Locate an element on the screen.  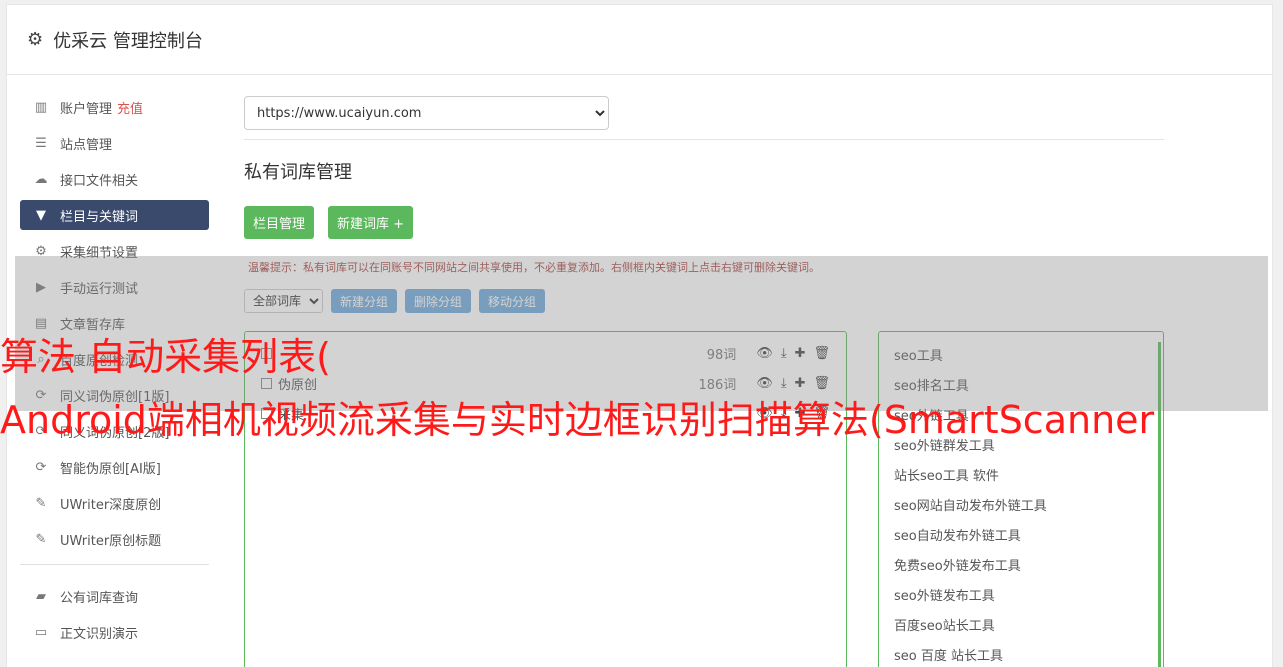
new-library-button: 新建词库 + is located at coordinates (371, 222).